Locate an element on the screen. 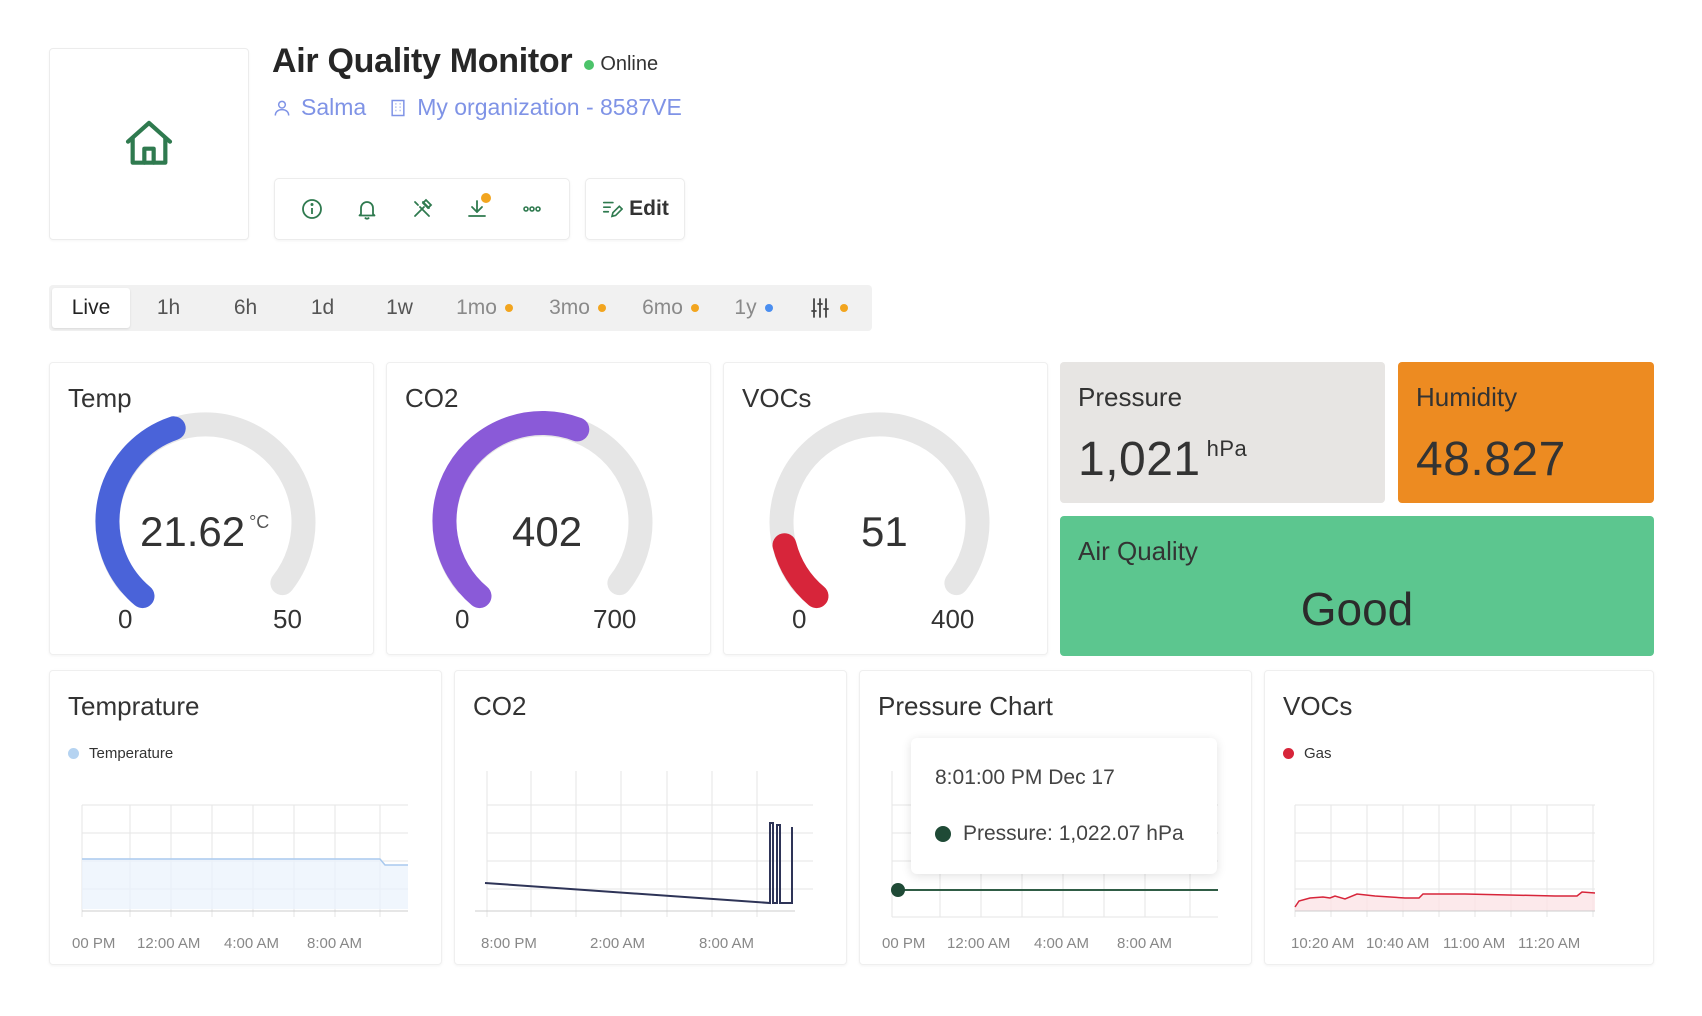  owner-name: Salma is located at coordinates (334, 107).